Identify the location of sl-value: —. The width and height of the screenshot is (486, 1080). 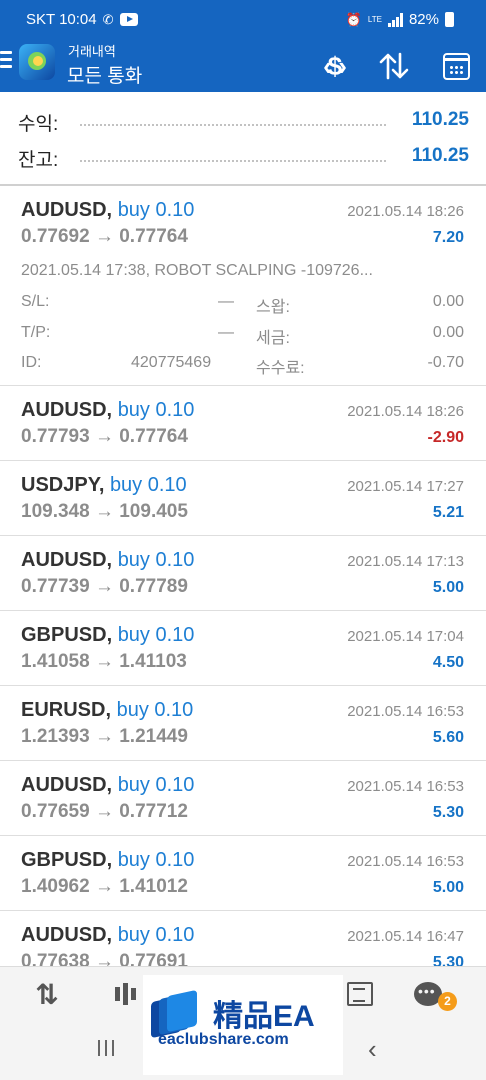
(226, 301).